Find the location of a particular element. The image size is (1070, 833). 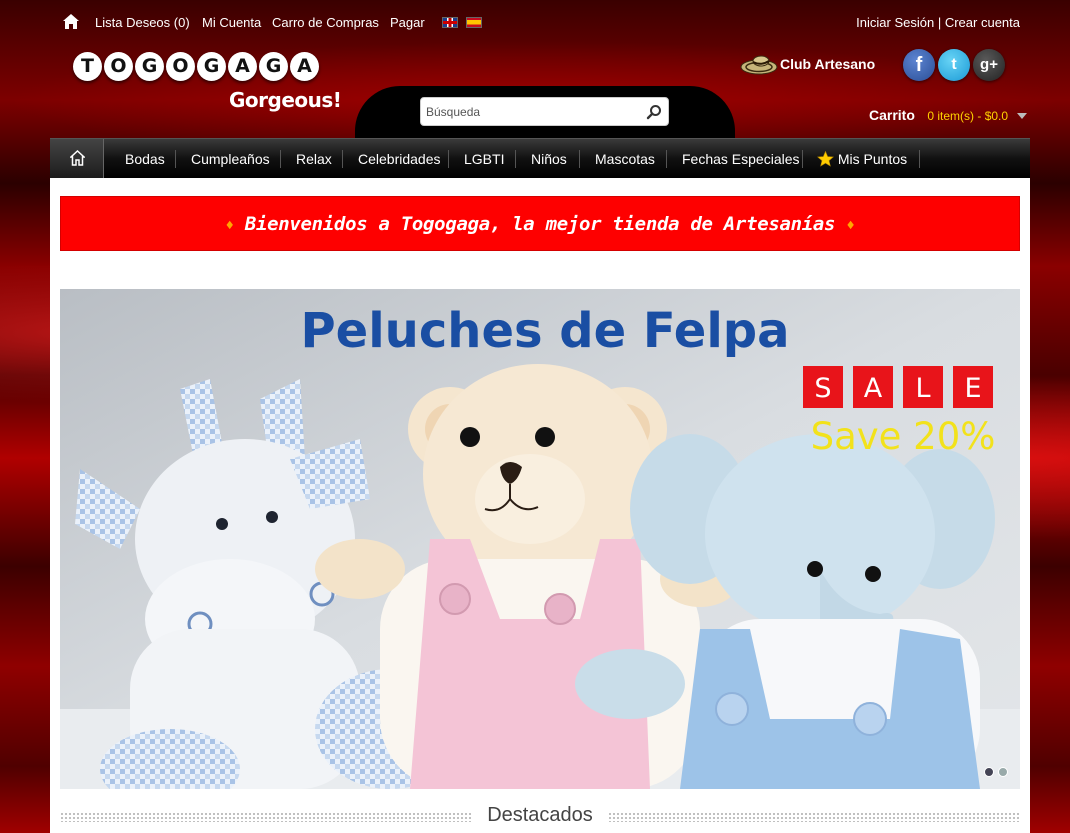

club-artesano-link: Club Artesano is located at coordinates (807, 64).